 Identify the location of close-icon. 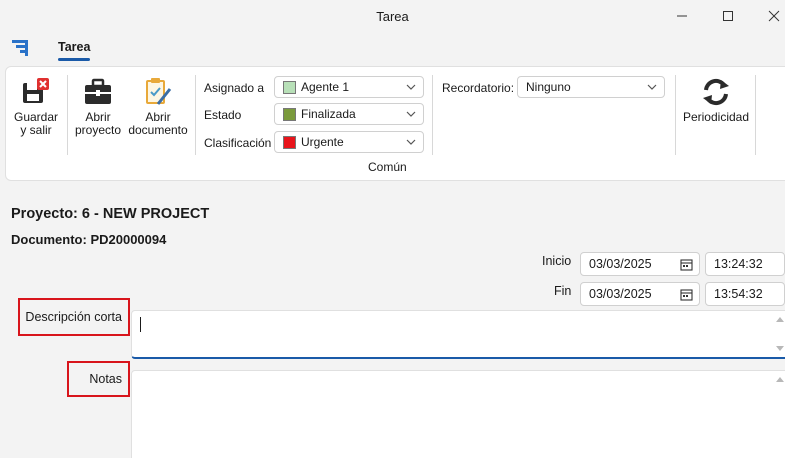
(774, 16).